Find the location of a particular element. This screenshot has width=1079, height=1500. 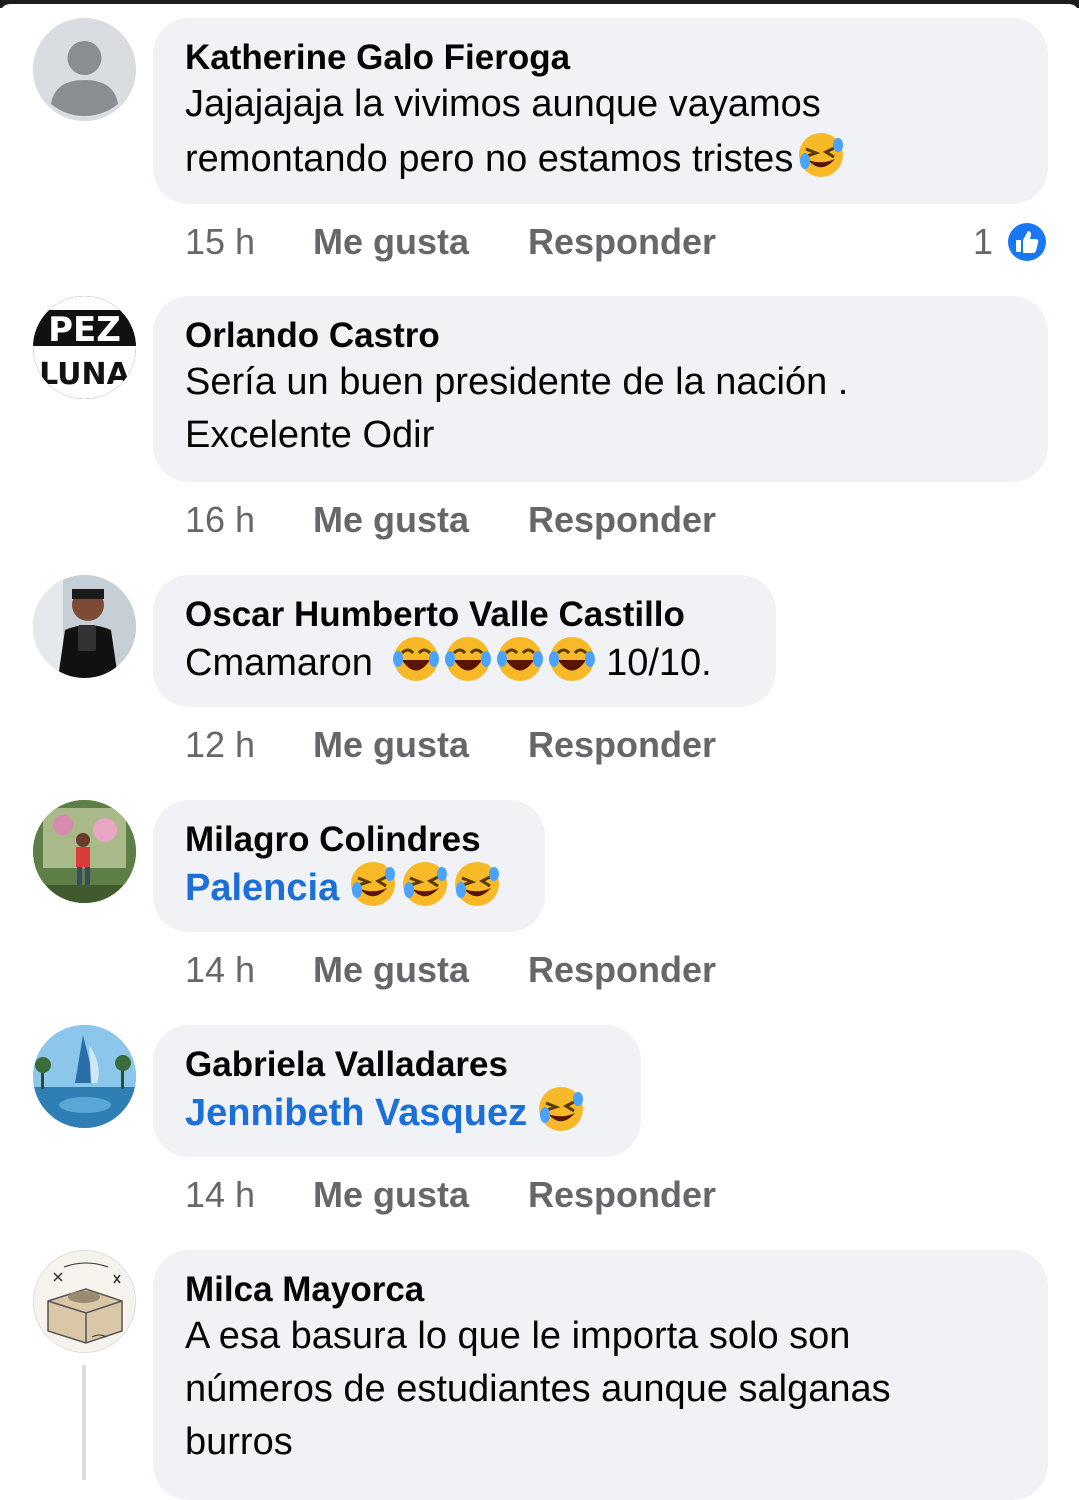

comment-bubble: Gabriela Valladares Jennibeth Vasquez is located at coordinates (397, 1091).